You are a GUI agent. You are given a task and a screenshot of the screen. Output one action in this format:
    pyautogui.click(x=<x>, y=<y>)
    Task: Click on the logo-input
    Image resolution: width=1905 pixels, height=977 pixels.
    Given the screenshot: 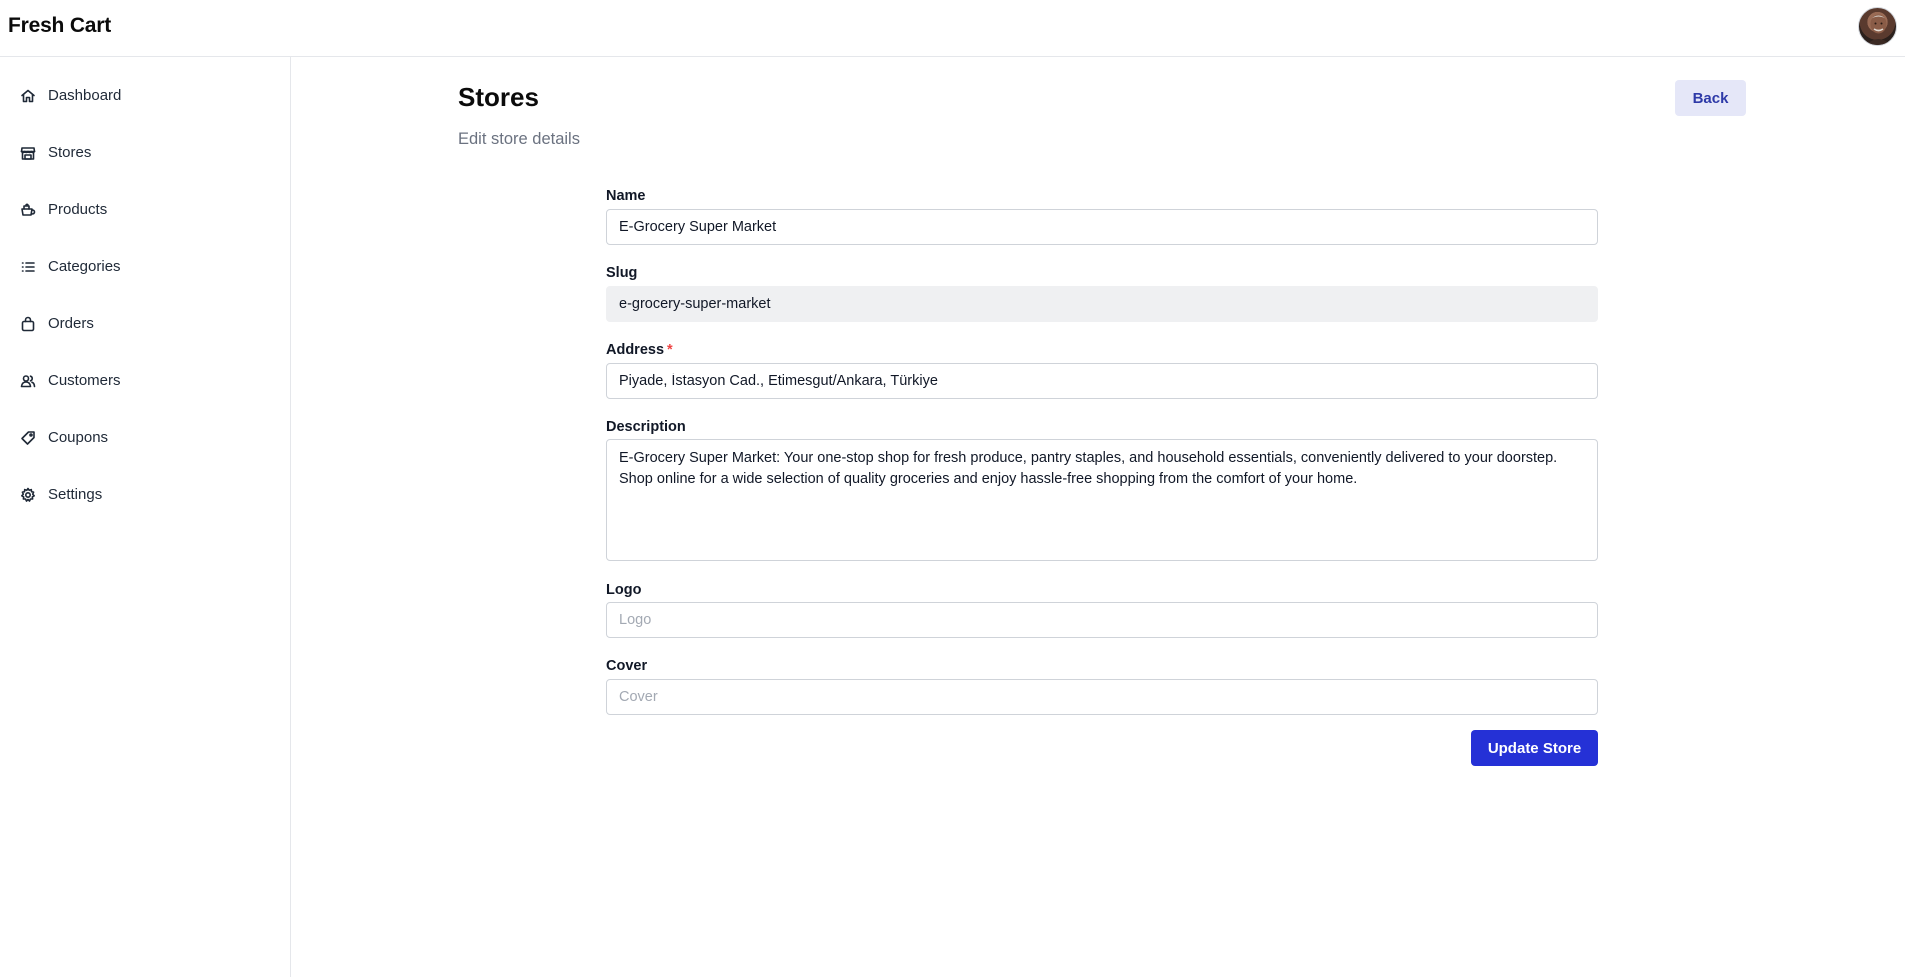 What is the action you would take?
    pyautogui.click(x=1102, y=620)
    